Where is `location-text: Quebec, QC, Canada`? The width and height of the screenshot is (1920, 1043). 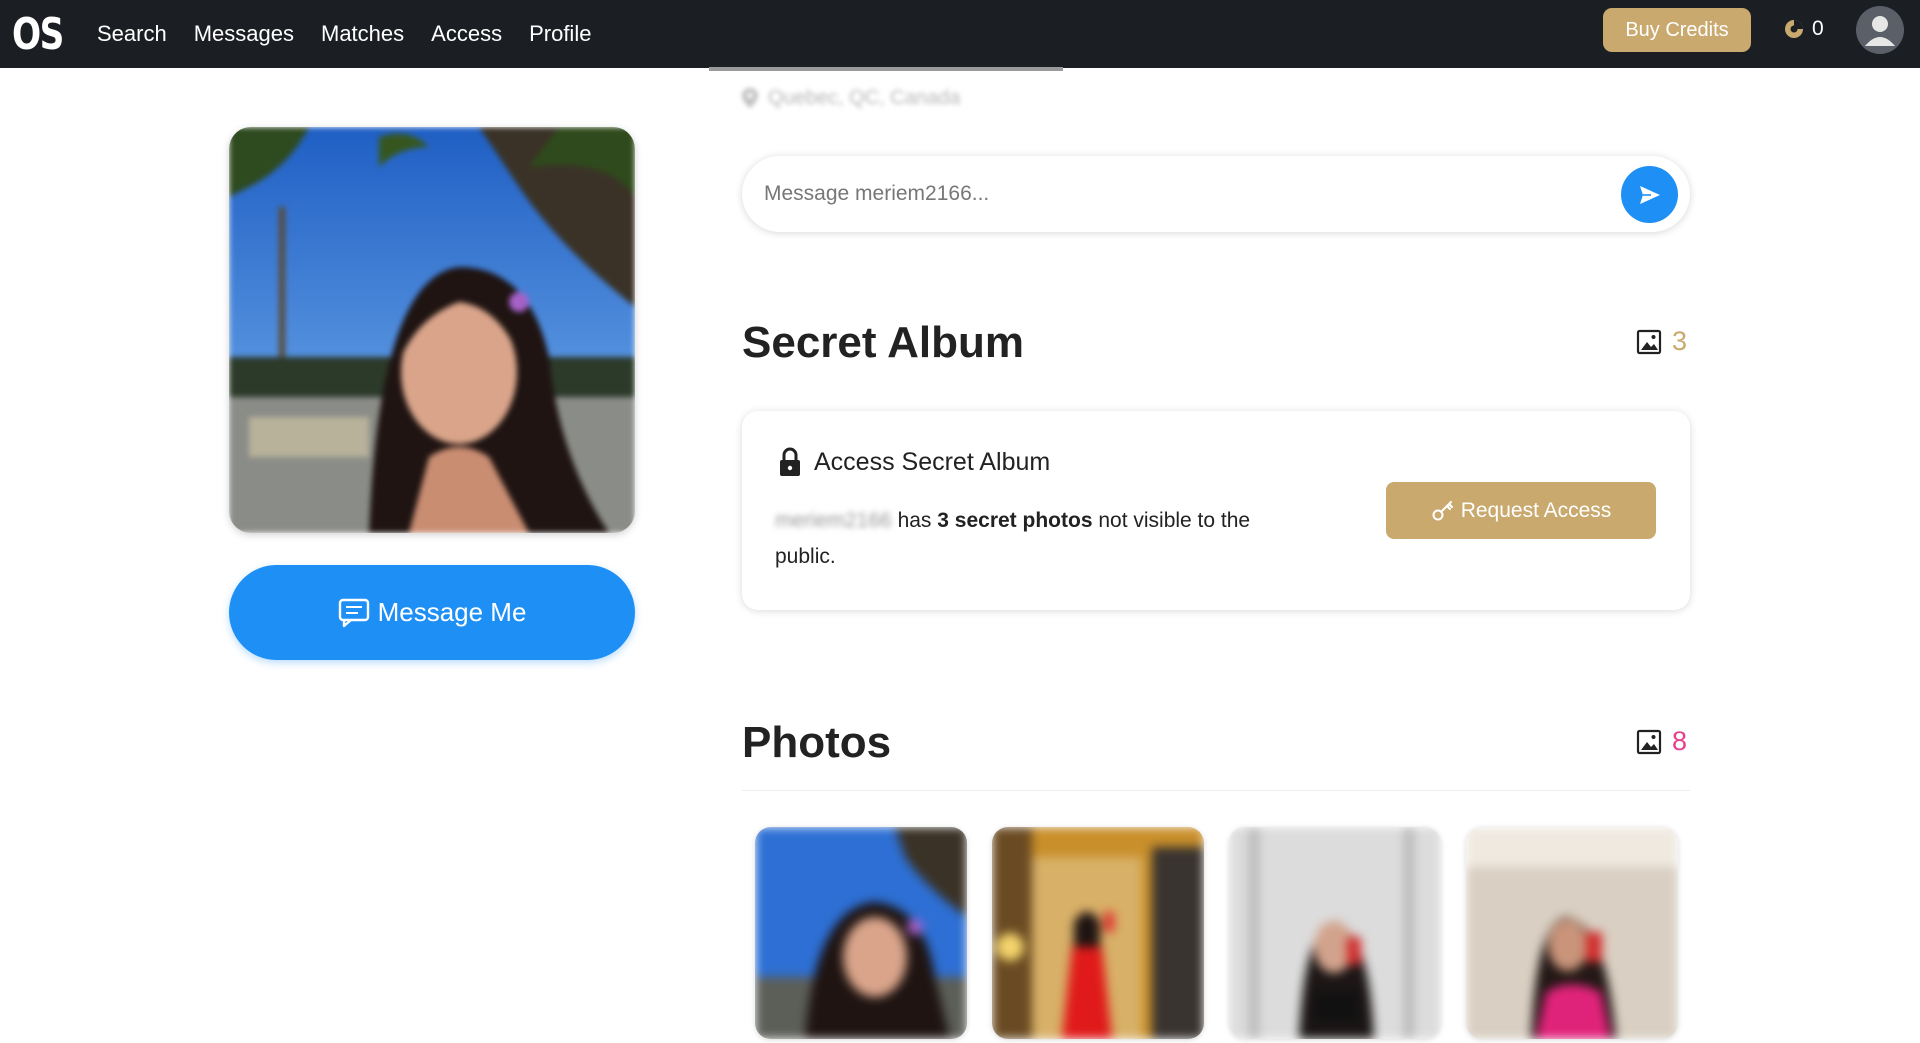
location-text: Quebec, QC, Canada is located at coordinates (864, 97).